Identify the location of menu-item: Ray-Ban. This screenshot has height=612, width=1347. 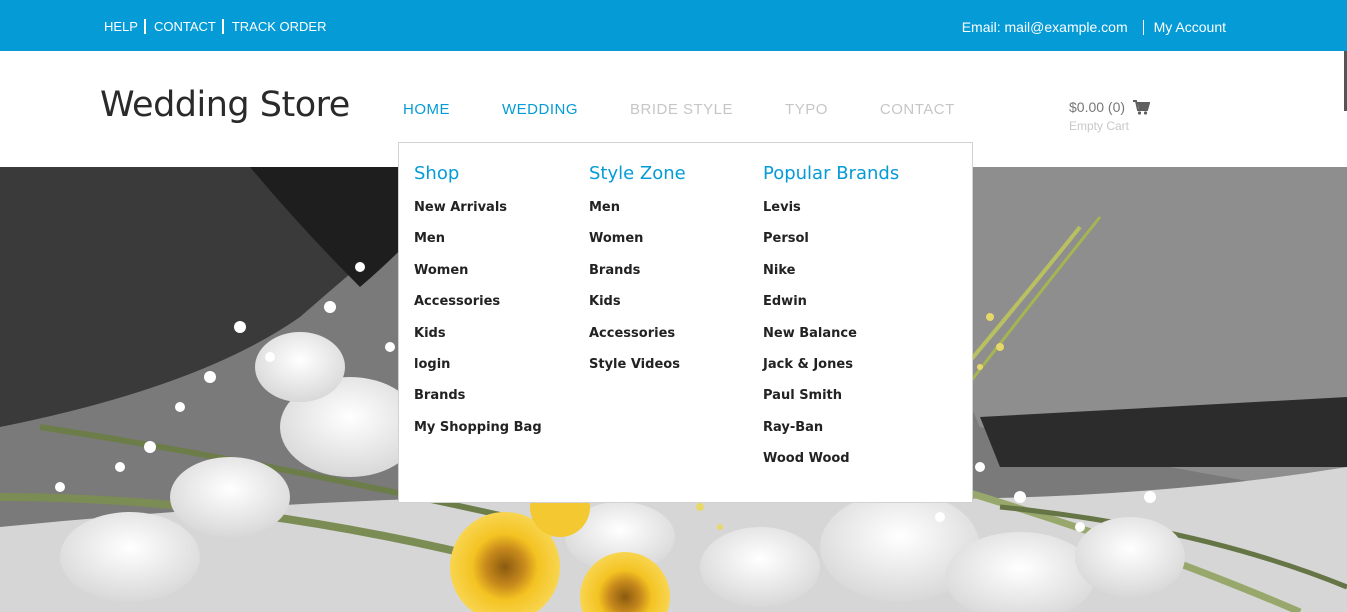
(831, 435).